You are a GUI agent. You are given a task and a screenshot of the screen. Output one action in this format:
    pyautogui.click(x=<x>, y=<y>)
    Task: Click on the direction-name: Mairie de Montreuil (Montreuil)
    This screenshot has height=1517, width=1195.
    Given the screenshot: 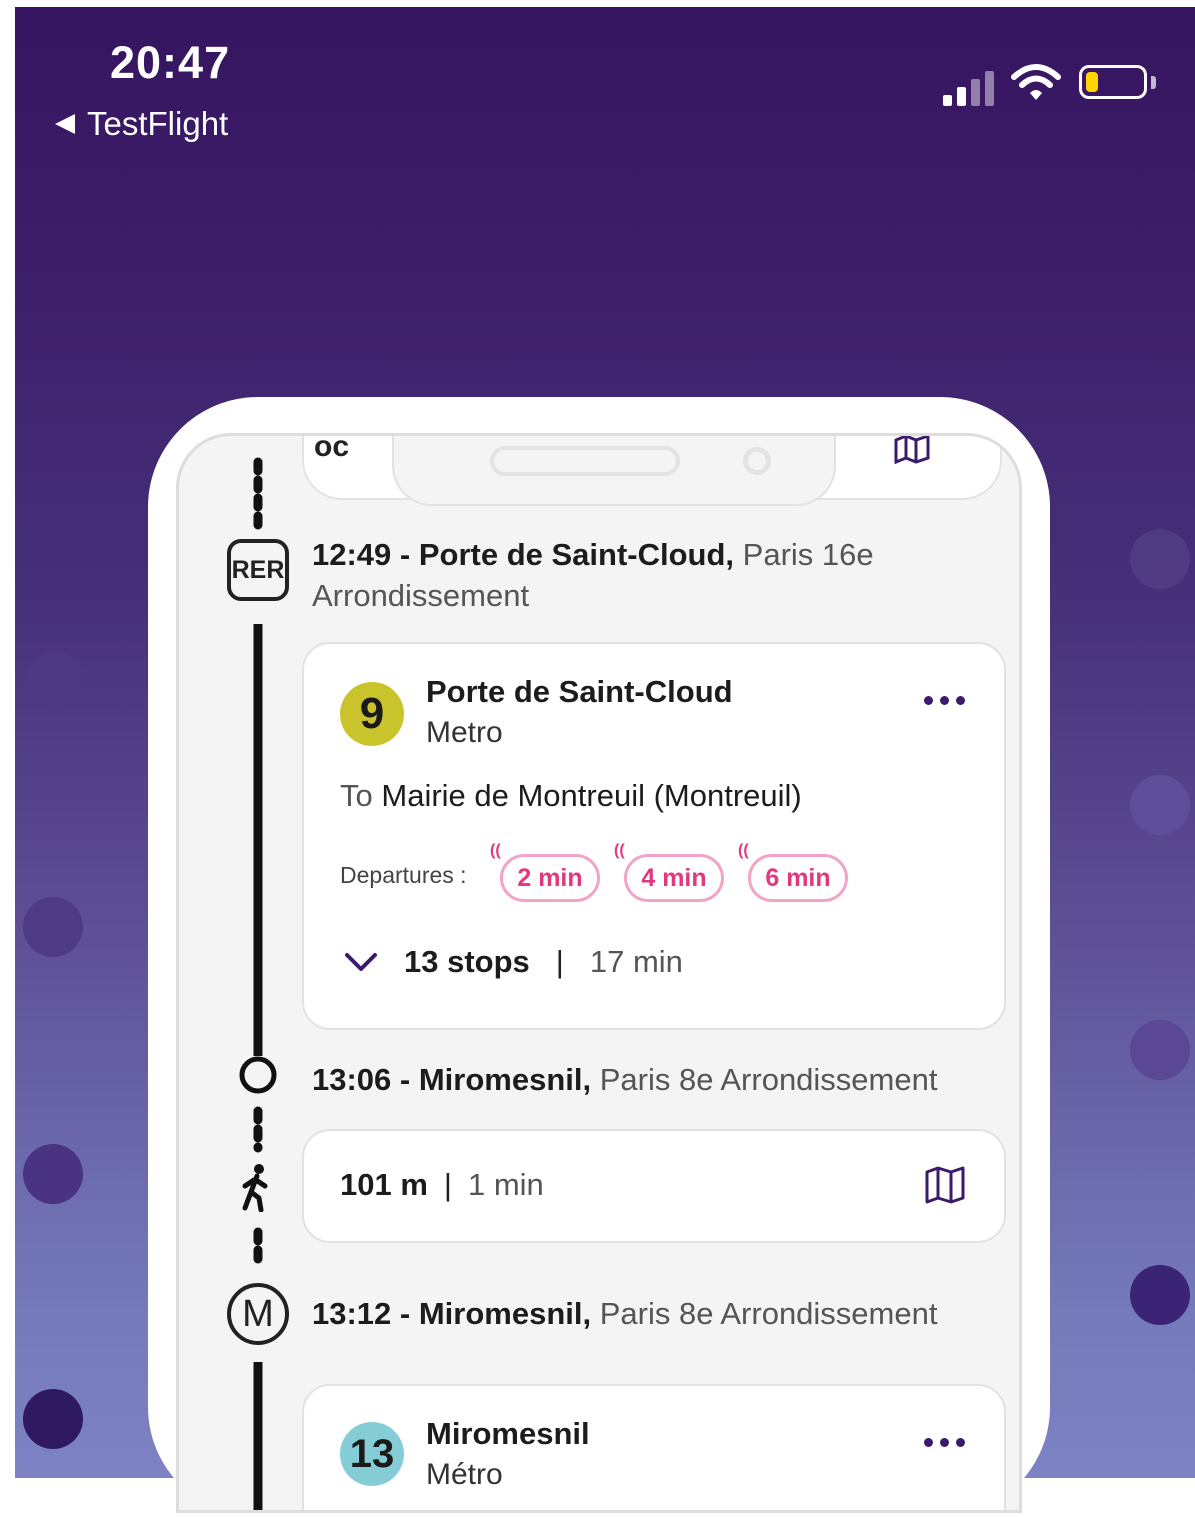 What is the action you would take?
    pyautogui.click(x=591, y=795)
    